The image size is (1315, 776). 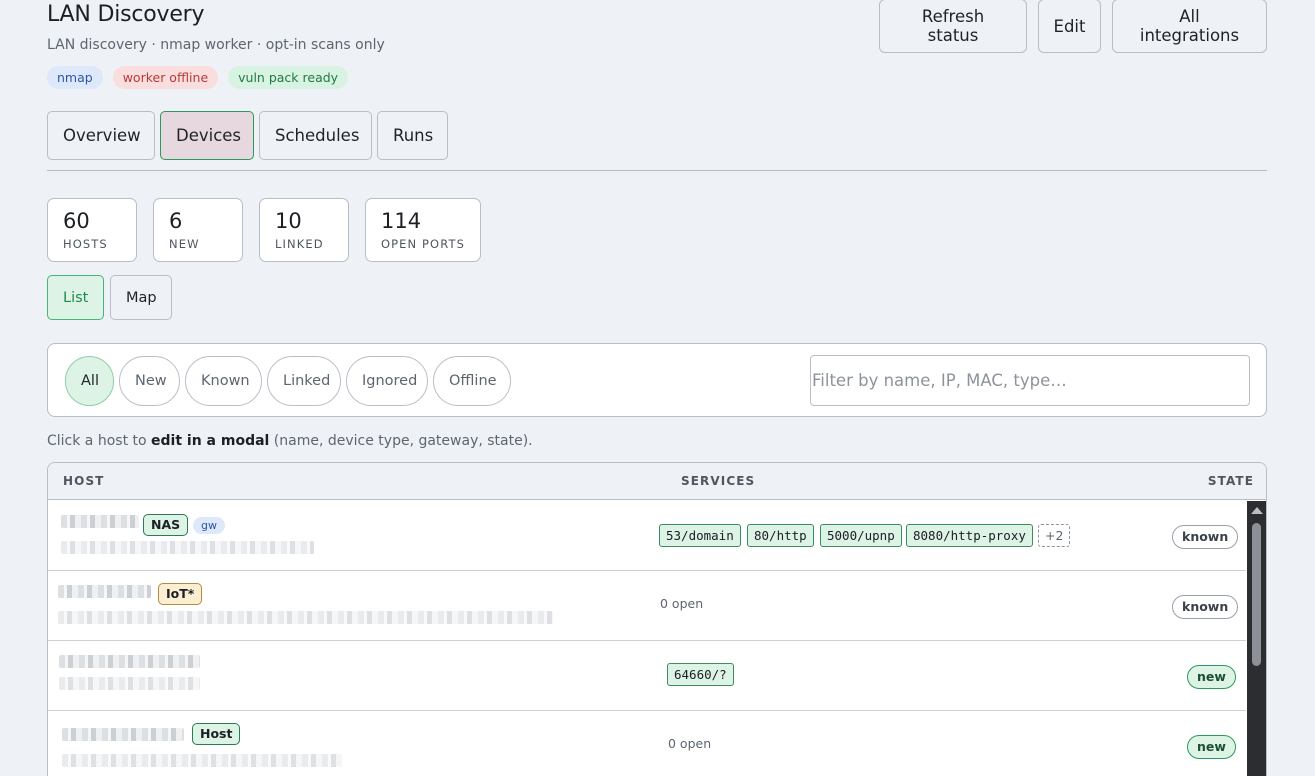 What do you see at coordinates (165, 77) in the screenshot?
I see `worker-offline-badge: worker offline` at bounding box center [165, 77].